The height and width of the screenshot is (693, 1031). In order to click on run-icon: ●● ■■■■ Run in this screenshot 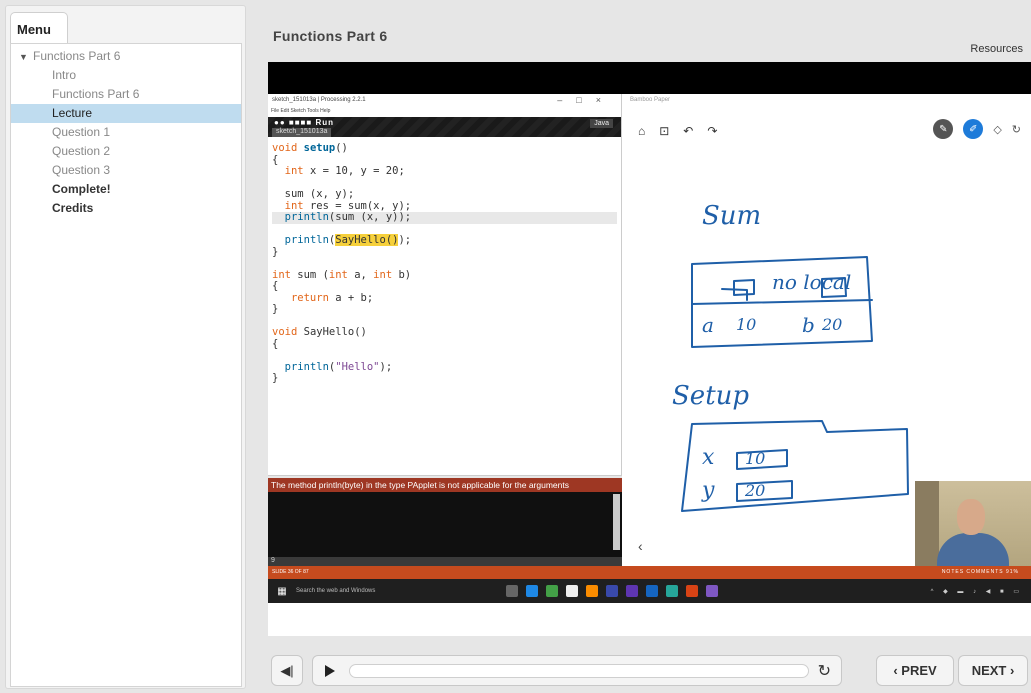, I will do `click(304, 122)`.